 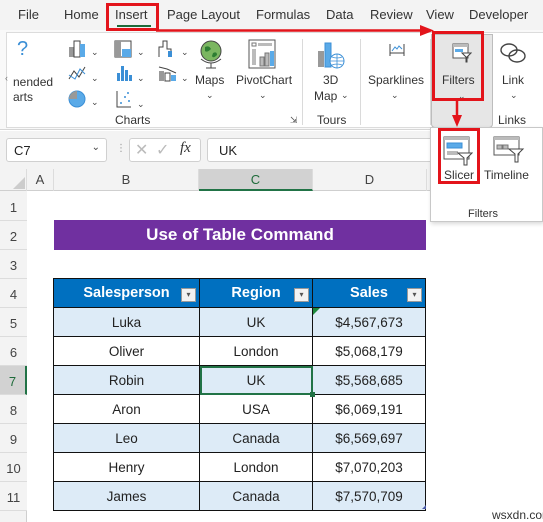 What do you see at coordinates (126, 180) in the screenshot?
I see `column-header-b: B` at bounding box center [126, 180].